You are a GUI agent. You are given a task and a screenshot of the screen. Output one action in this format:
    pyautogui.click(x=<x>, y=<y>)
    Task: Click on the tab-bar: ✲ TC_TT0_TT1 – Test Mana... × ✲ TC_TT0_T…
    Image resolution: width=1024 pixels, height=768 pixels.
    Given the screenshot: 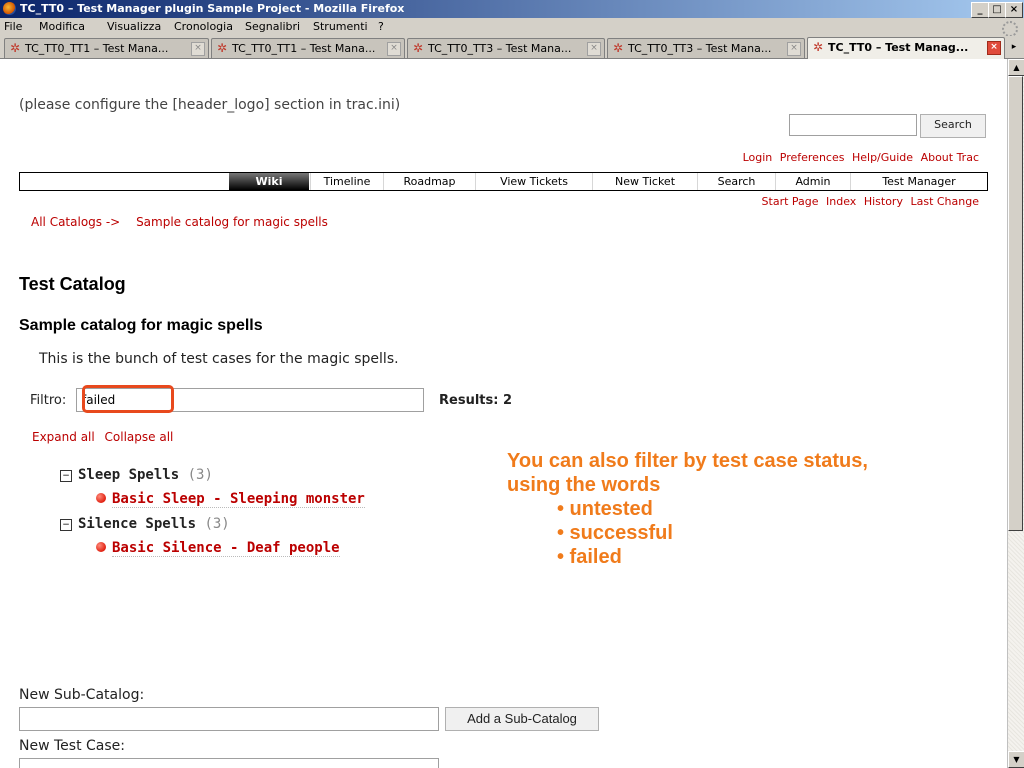 What is the action you would take?
    pyautogui.click(x=512, y=47)
    